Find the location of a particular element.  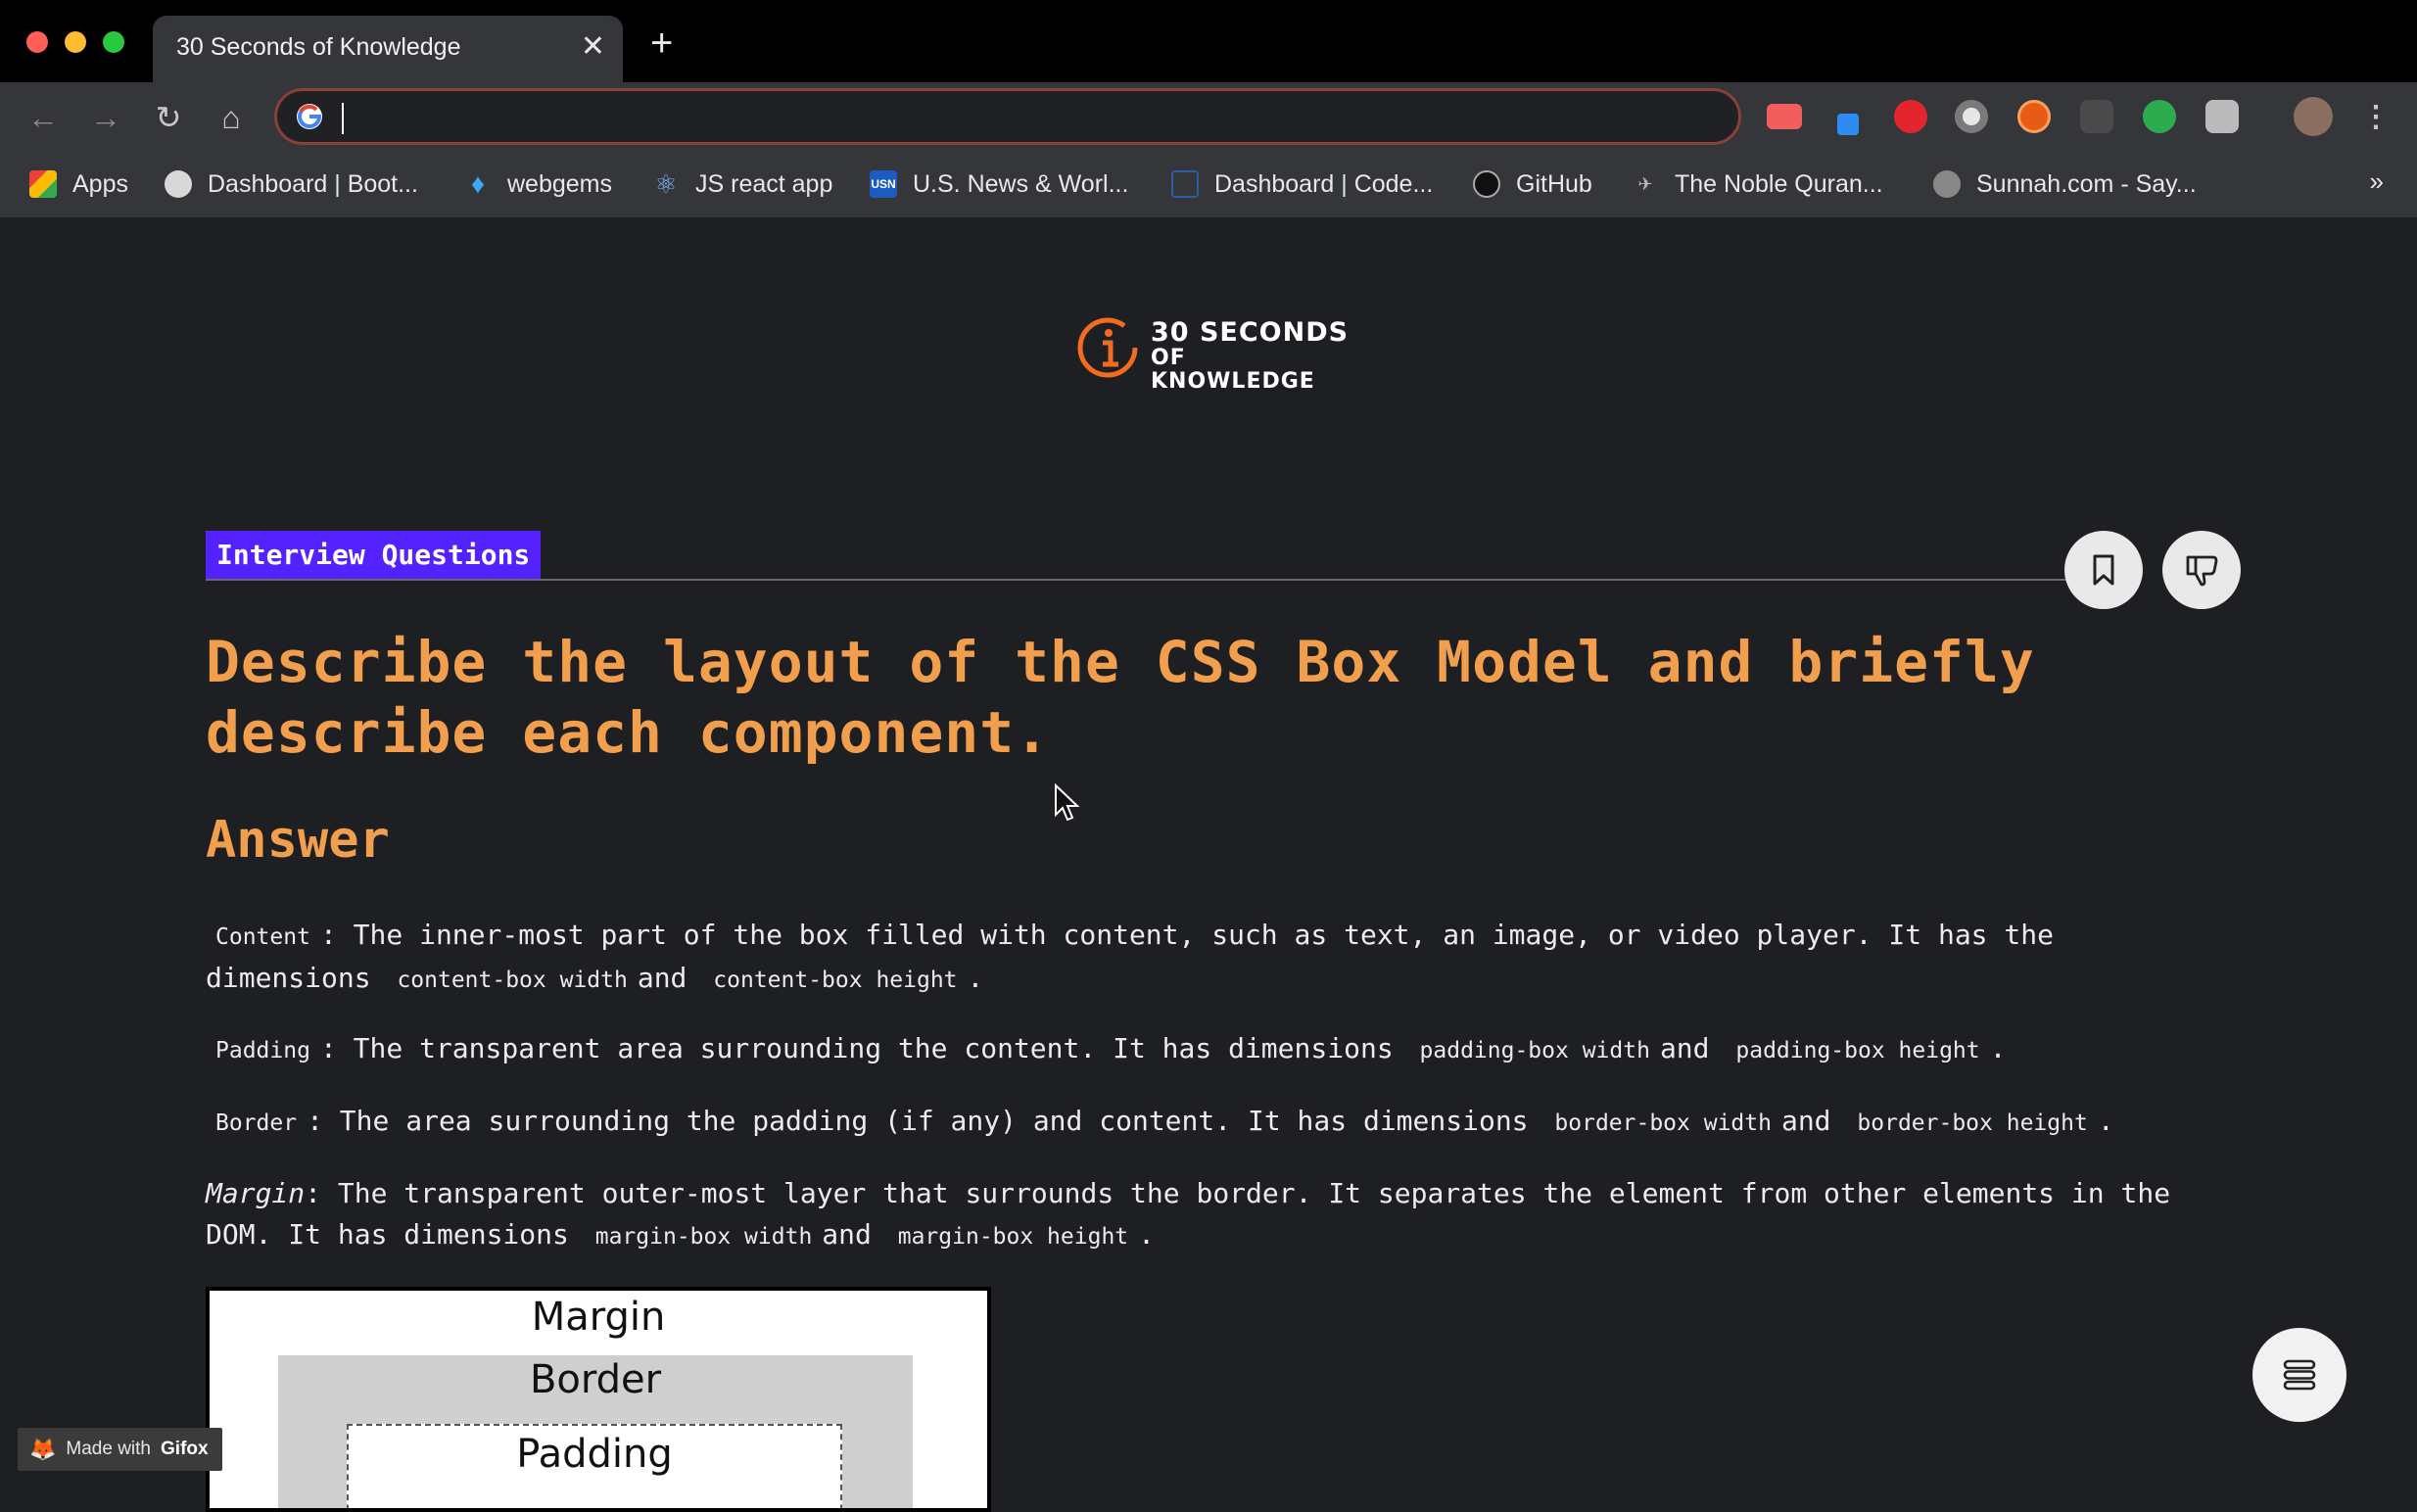

info-logo-icon is located at coordinates (1107, 347).